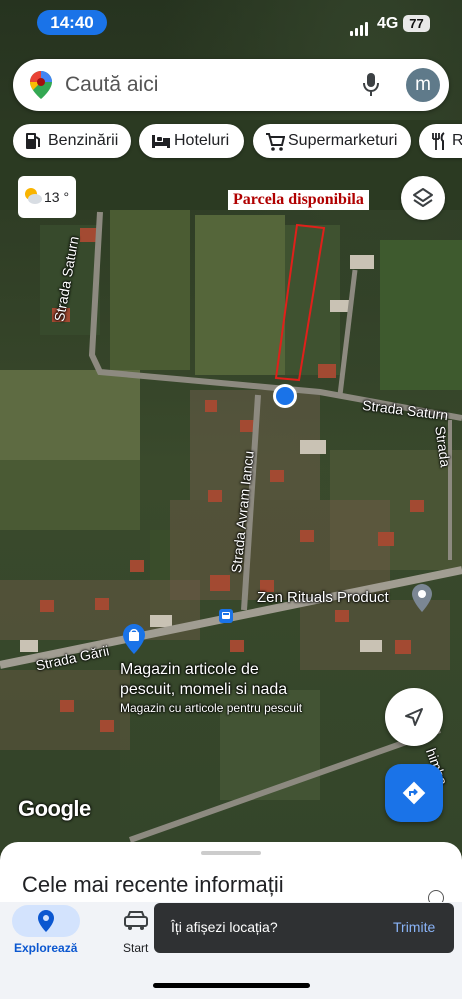  I want to click on layers-button, so click(423, 198).